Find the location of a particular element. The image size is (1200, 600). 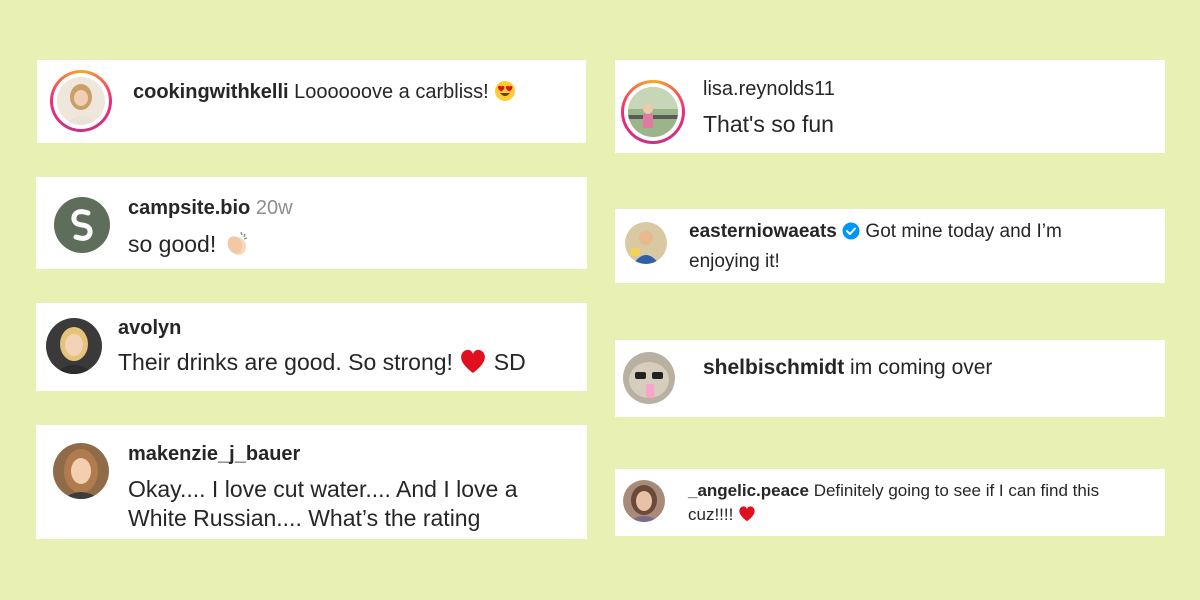

comment-username: shelbischmidt is located at coordinates (773, 367).